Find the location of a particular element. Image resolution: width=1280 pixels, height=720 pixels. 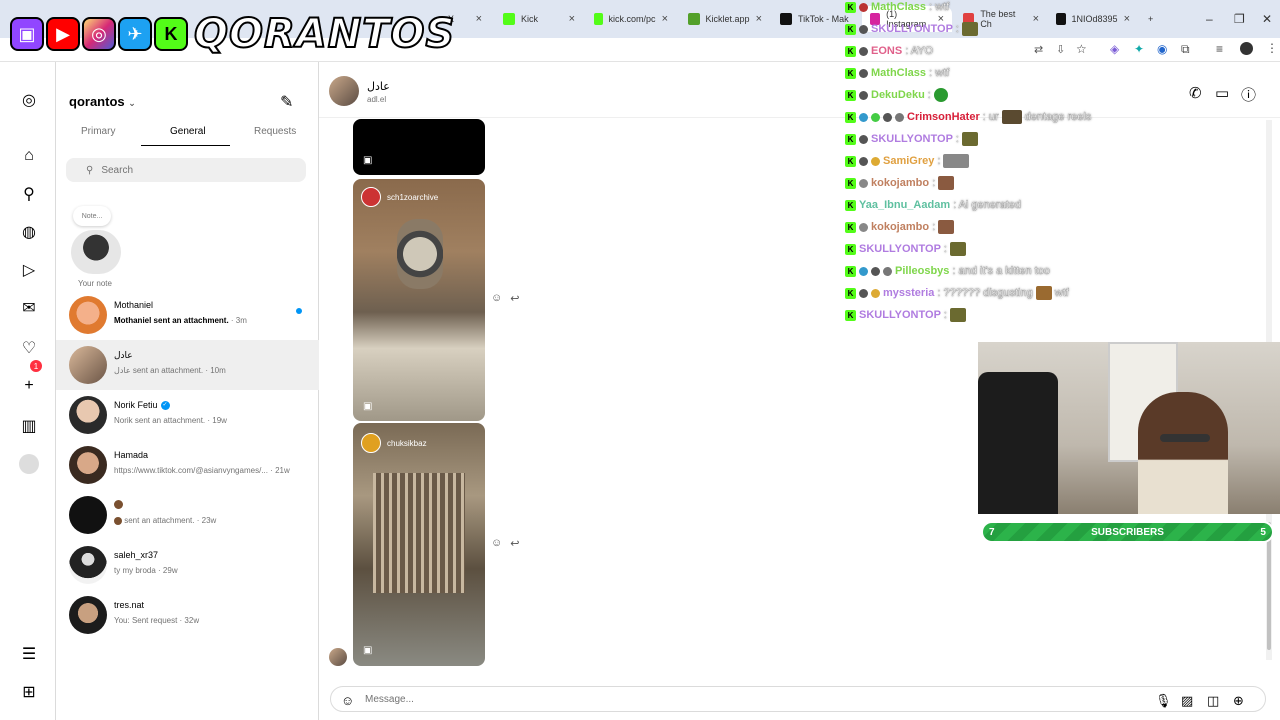

webcam-feed is located at coordinates (1129, 428).